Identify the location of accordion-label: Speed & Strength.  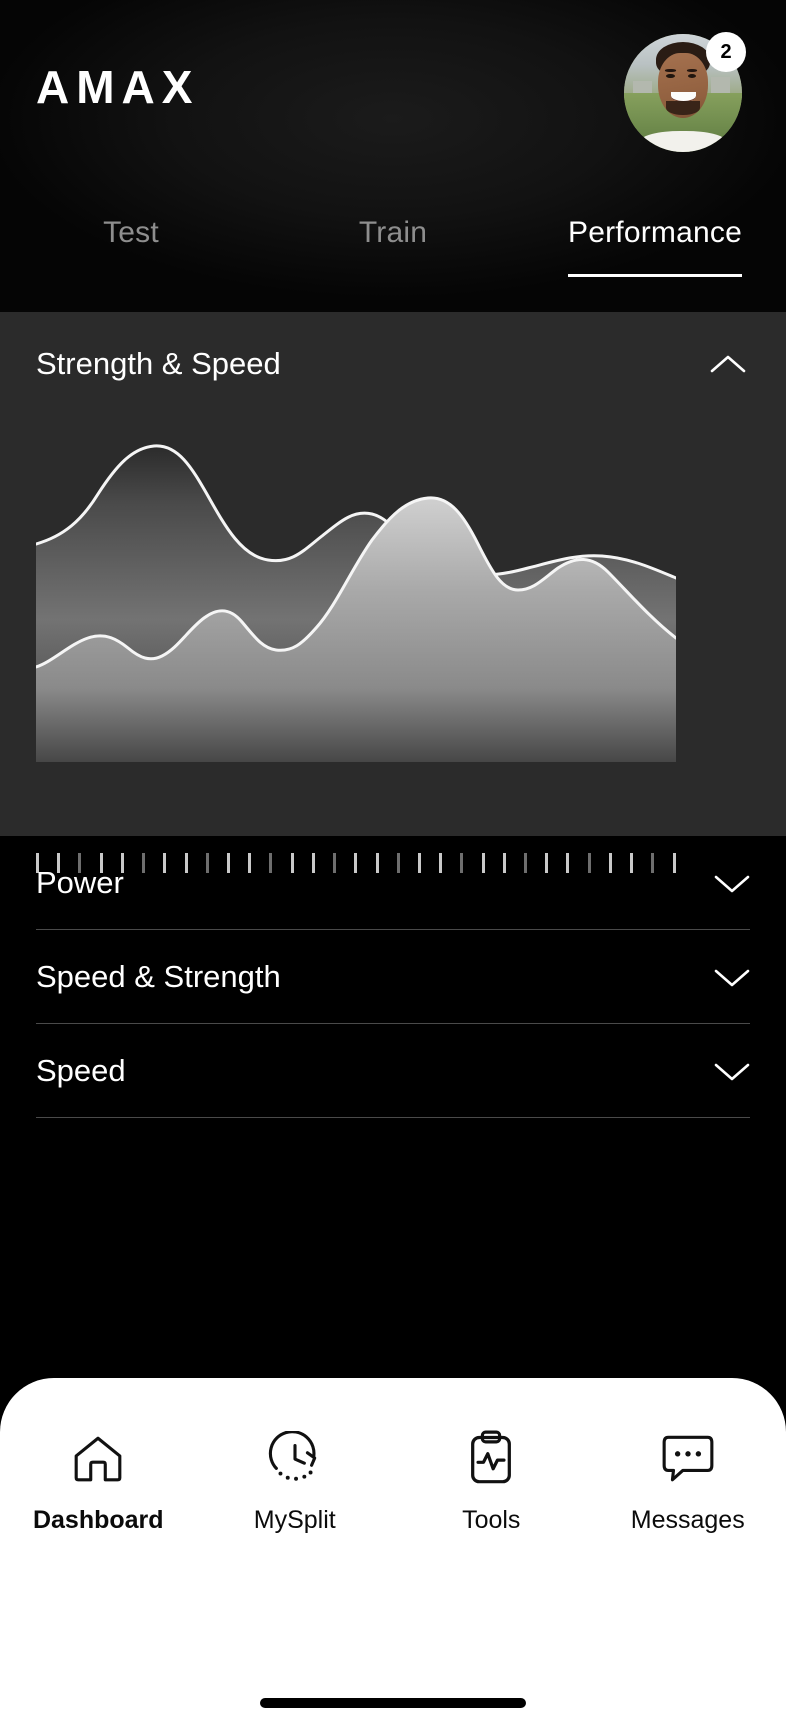
(158, 976).